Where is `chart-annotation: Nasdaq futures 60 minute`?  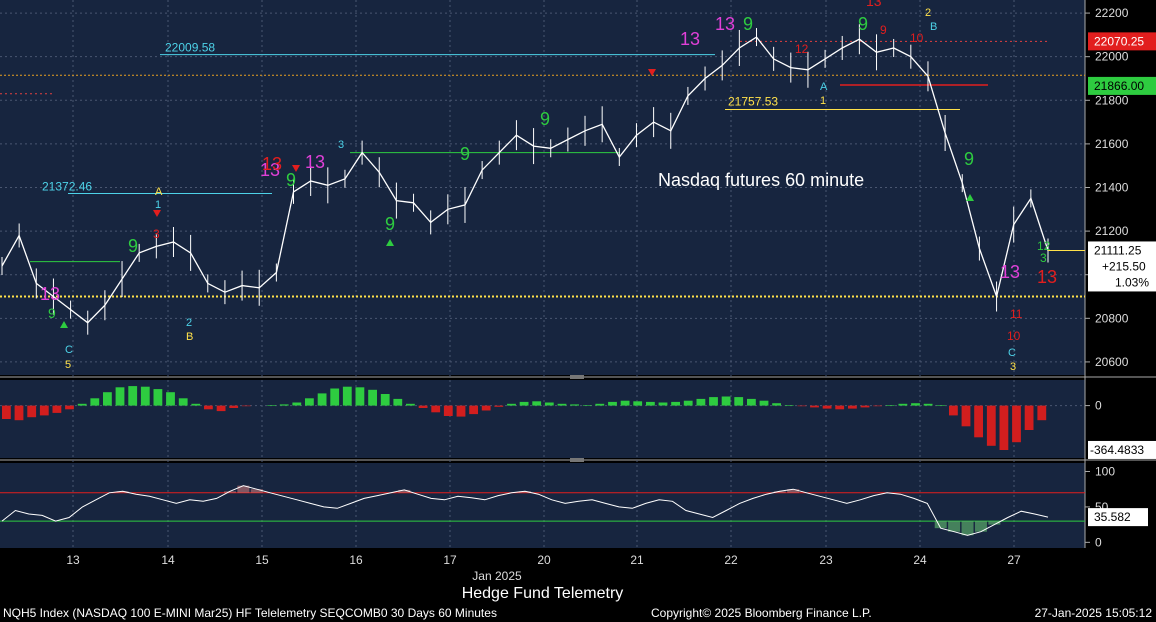 chart-annotation: Nasdaq futures 60 minute is located at coordinates (761, 180).